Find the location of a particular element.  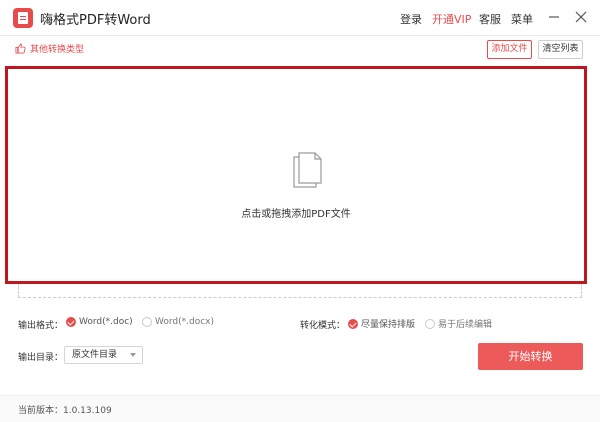

drop-hint: 点击或拖拽添加PDF文件 is located at coordinates (296, 214).